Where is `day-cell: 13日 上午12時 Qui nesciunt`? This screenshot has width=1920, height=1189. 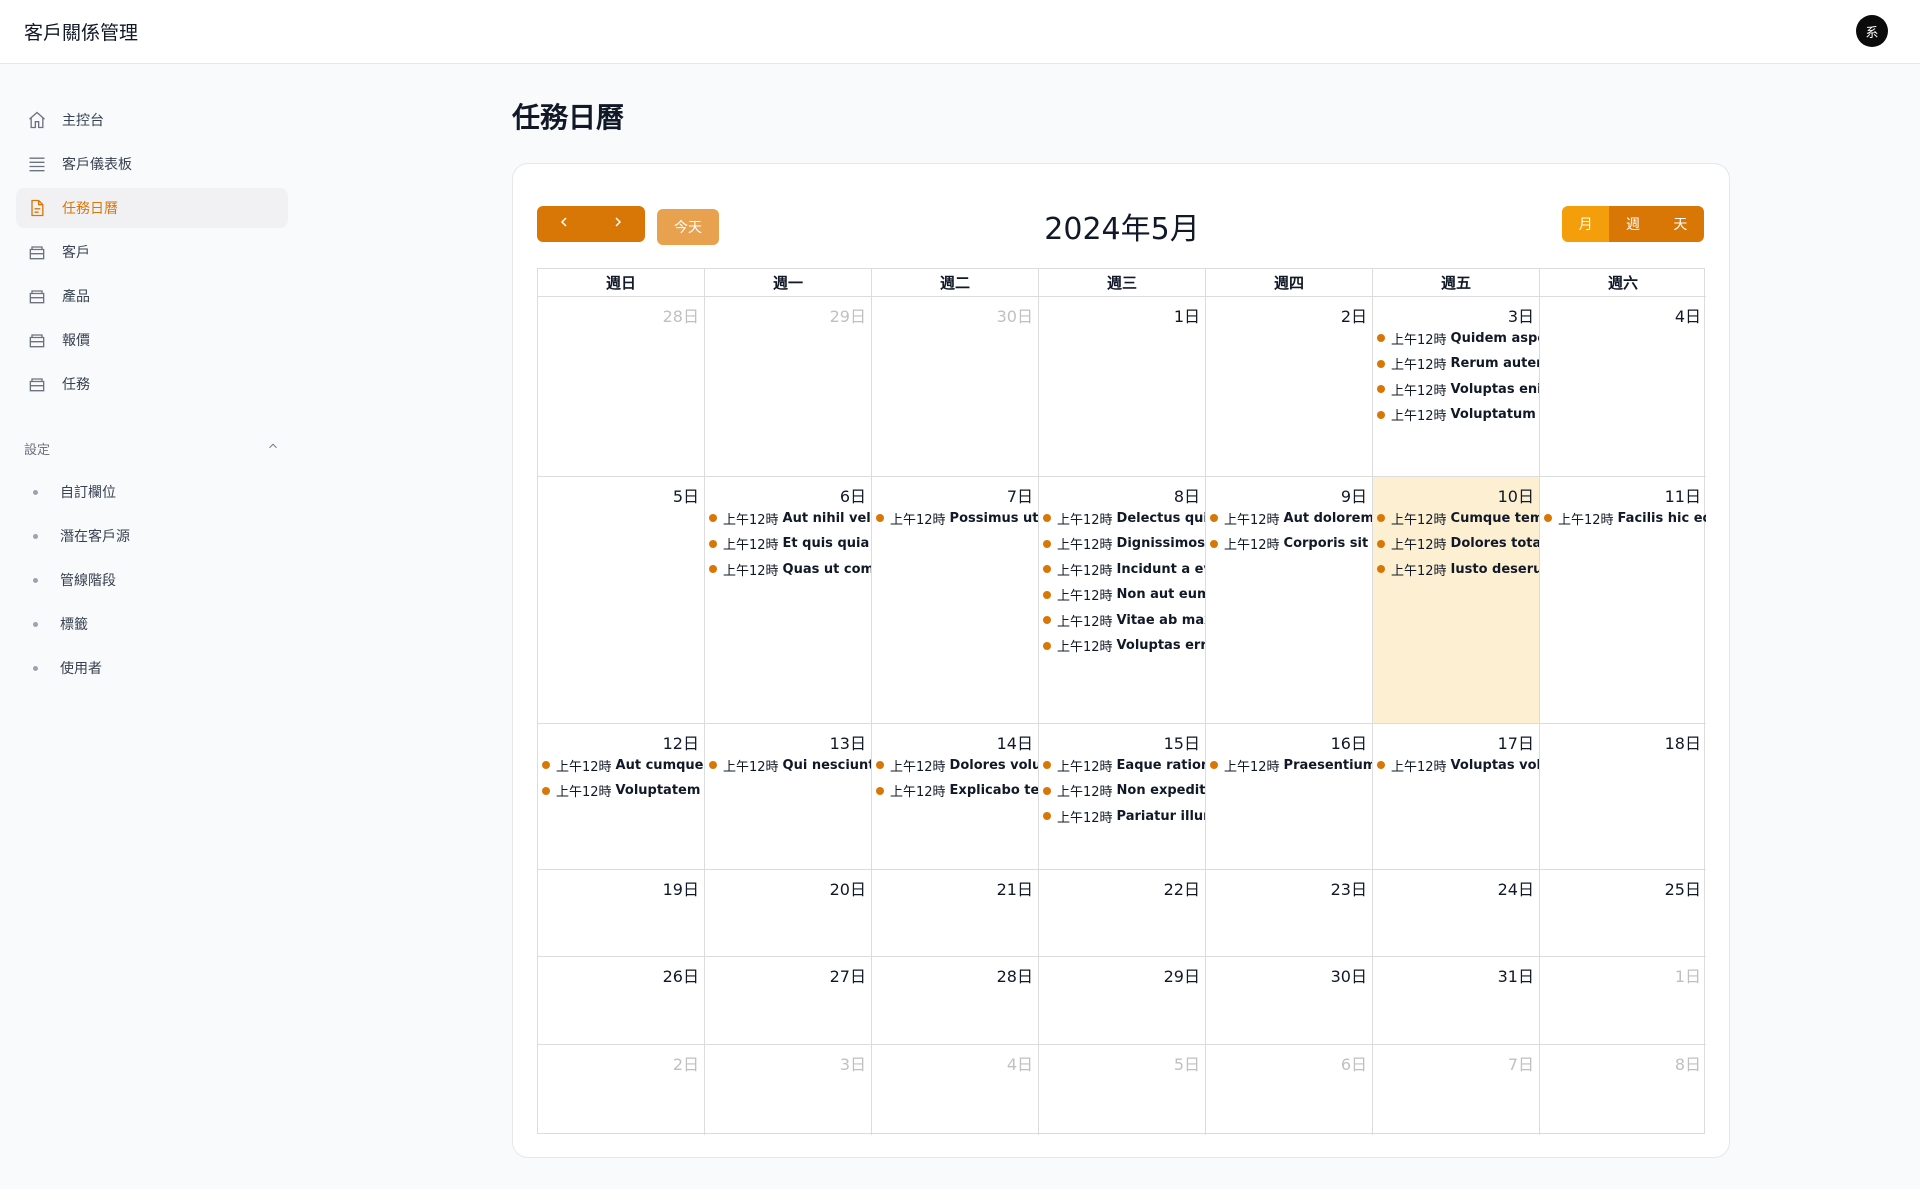 day-cell: 13日 上午12時 Qui nesciunt is located at coordinates (788, 797).